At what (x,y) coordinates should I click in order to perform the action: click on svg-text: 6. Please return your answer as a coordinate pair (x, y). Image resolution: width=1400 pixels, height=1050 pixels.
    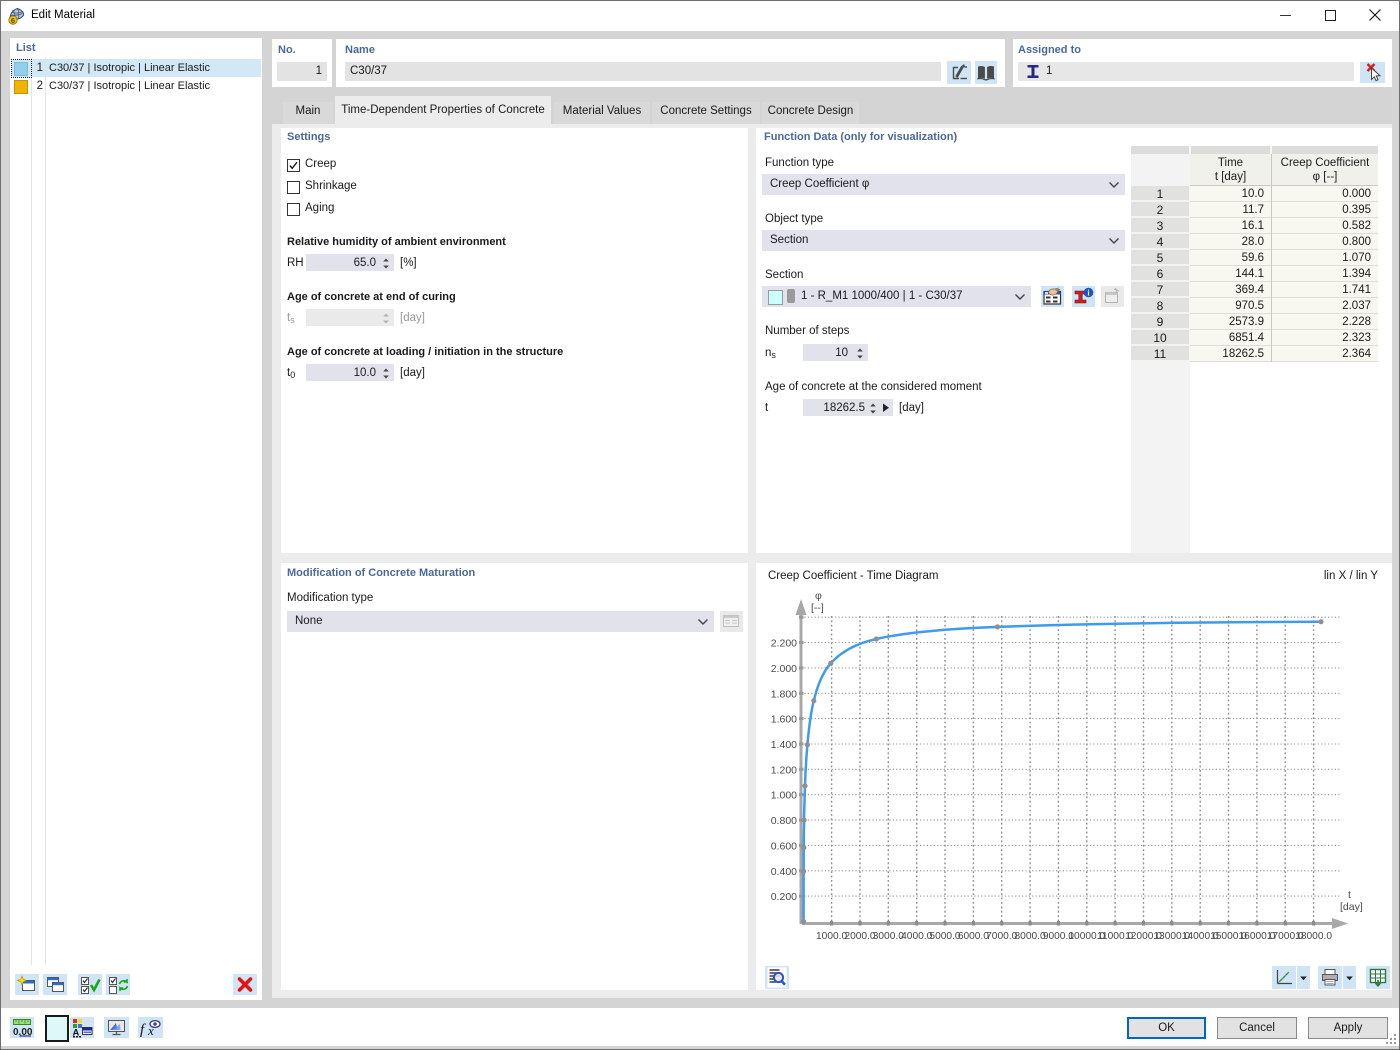
    Looking at the image, I should click on (13, 20).